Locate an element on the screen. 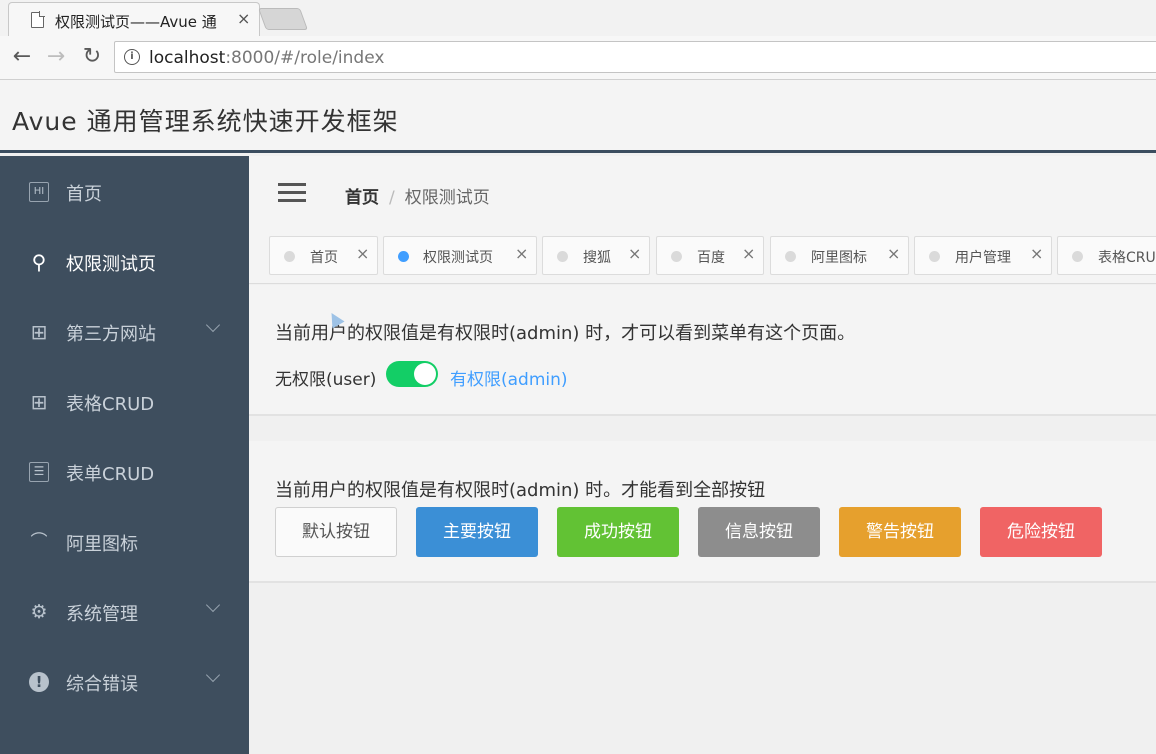 This screenshot has height=754, width=1156. forward-arrow-icon: → is located at coordinates (56, 57).